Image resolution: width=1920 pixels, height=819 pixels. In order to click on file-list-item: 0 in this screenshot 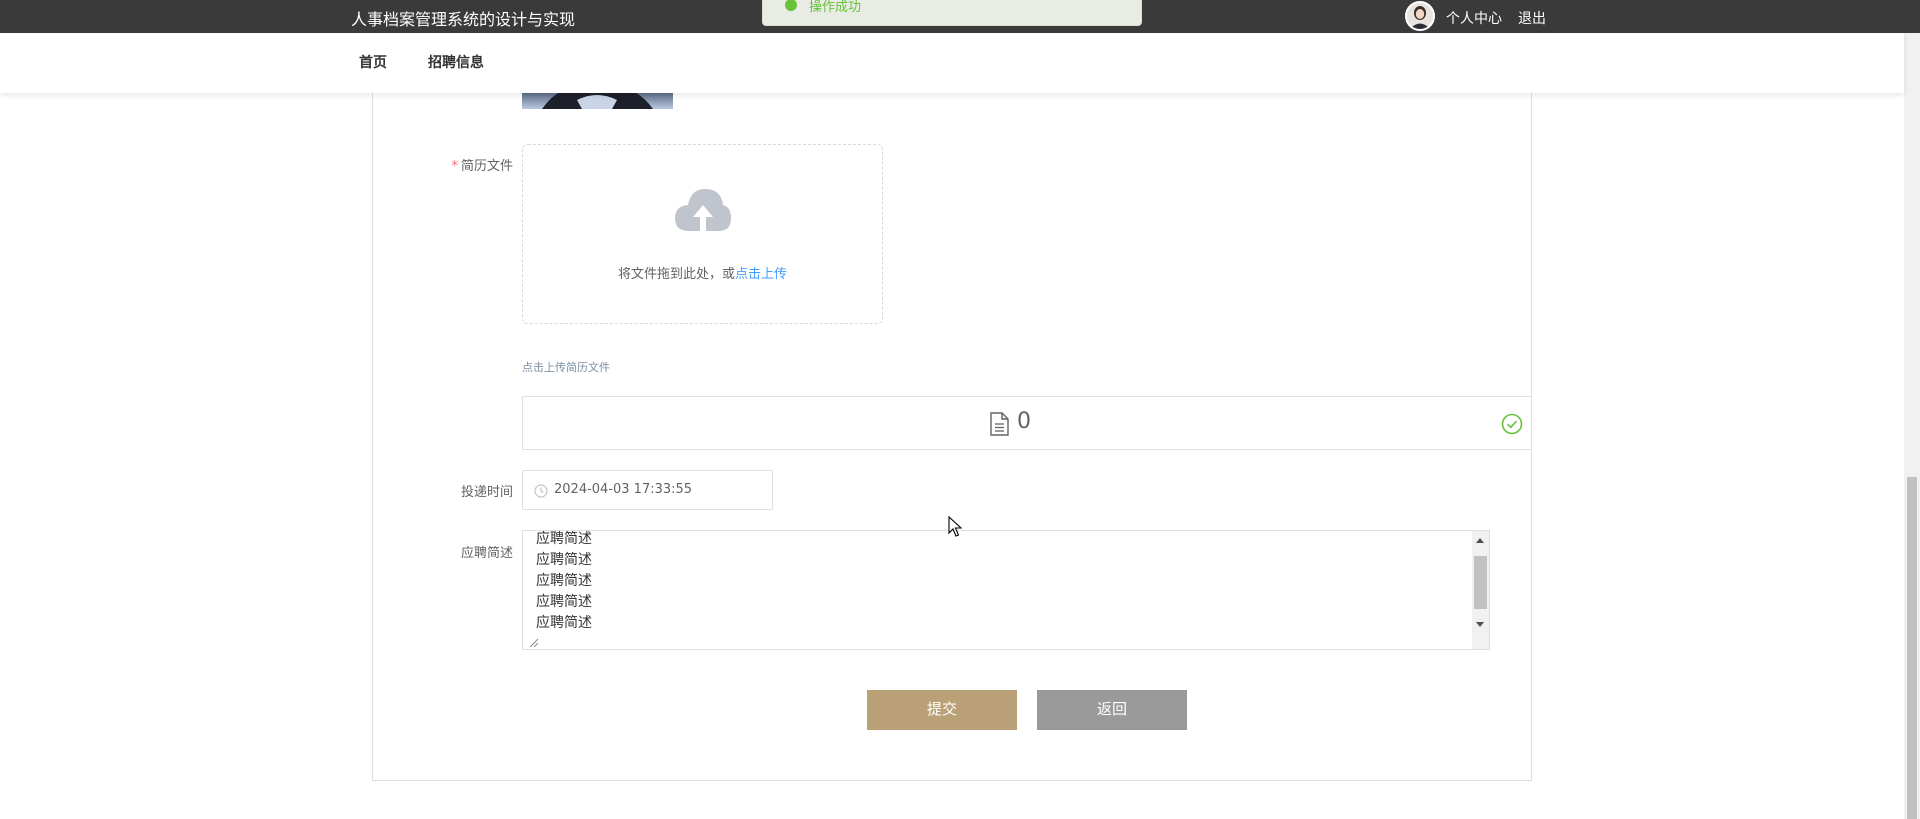, I will do `click(1027, 423)`.